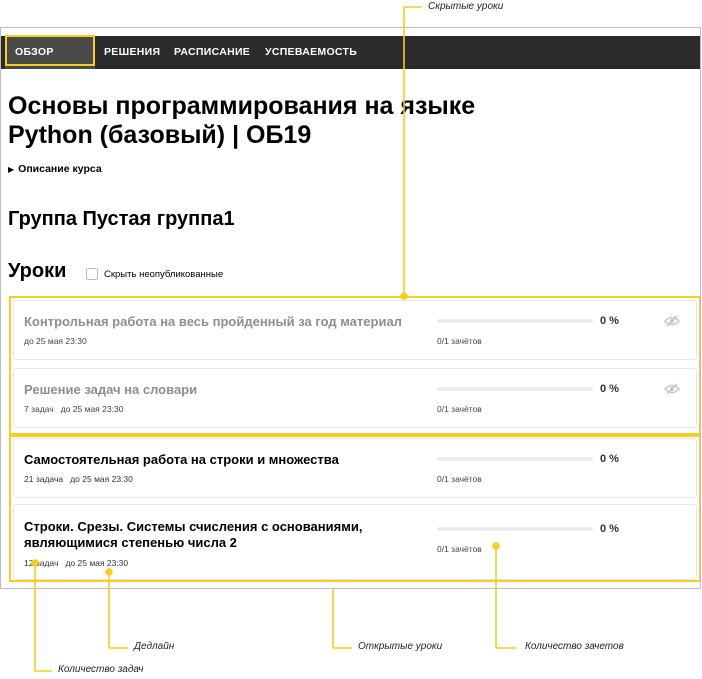  What do you see at coordinates (101, 669) in the screenshot?
I see `annotation-tasks-count: Количество задач` at bounding box center [101, 669].